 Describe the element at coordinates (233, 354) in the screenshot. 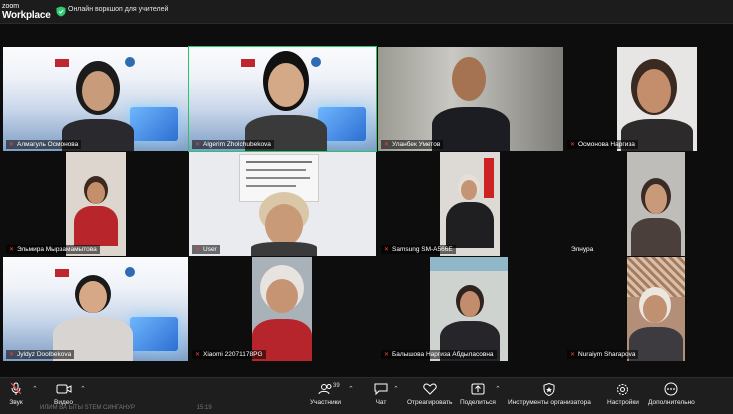

I see `participant-name: Xiaomi 22071178PG` at that location.